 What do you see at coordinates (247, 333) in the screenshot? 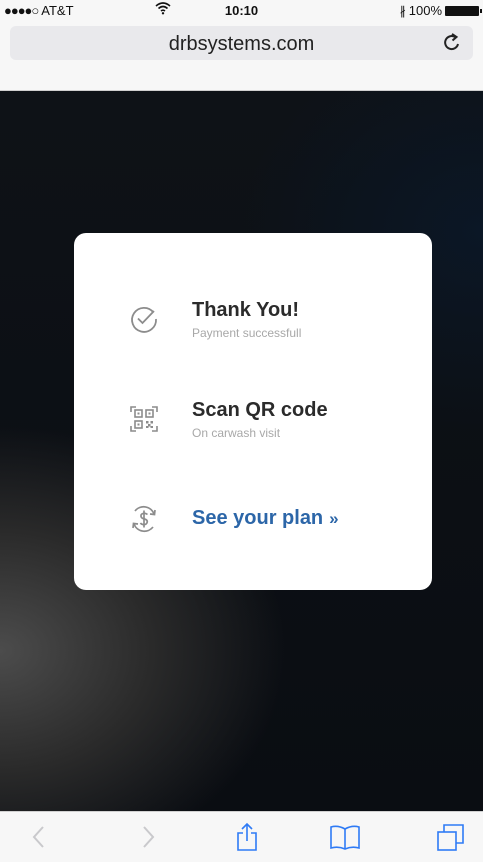
I see `payment-status-text: Payment successfull` at bounding box center [247, 333].